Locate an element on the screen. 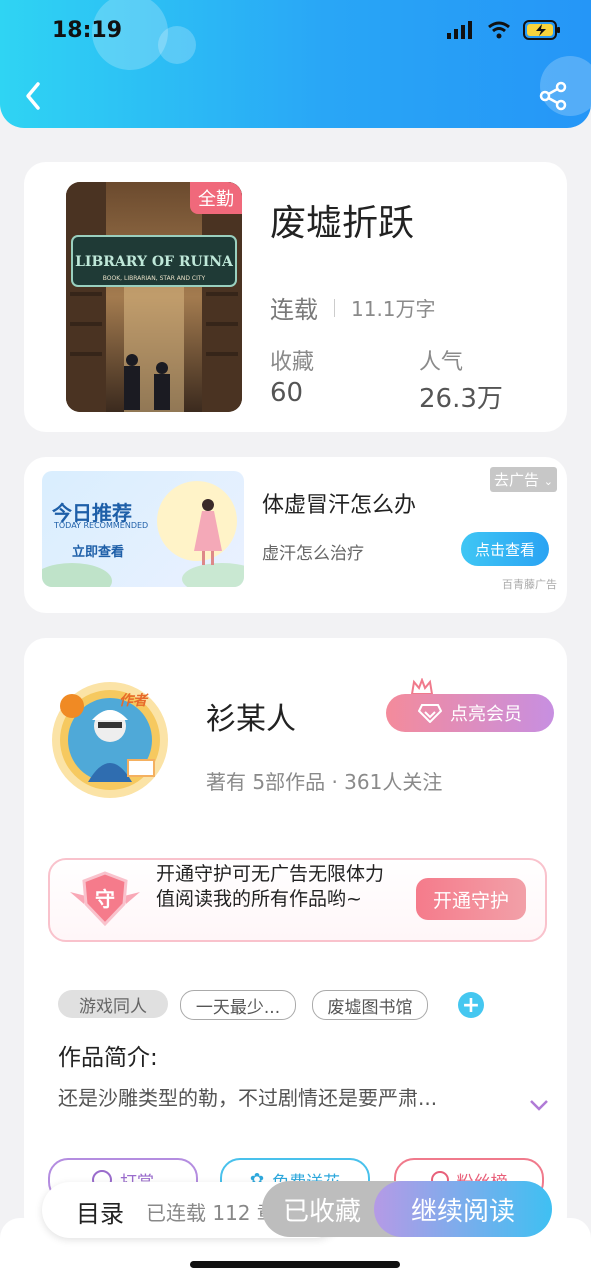 This screenshot has width=591, height=1280. guard-promo: 守 开通守护可无广告无限体力值阅读我的所有作品哟~ 开通守护 is located at coordinates (297, 900).